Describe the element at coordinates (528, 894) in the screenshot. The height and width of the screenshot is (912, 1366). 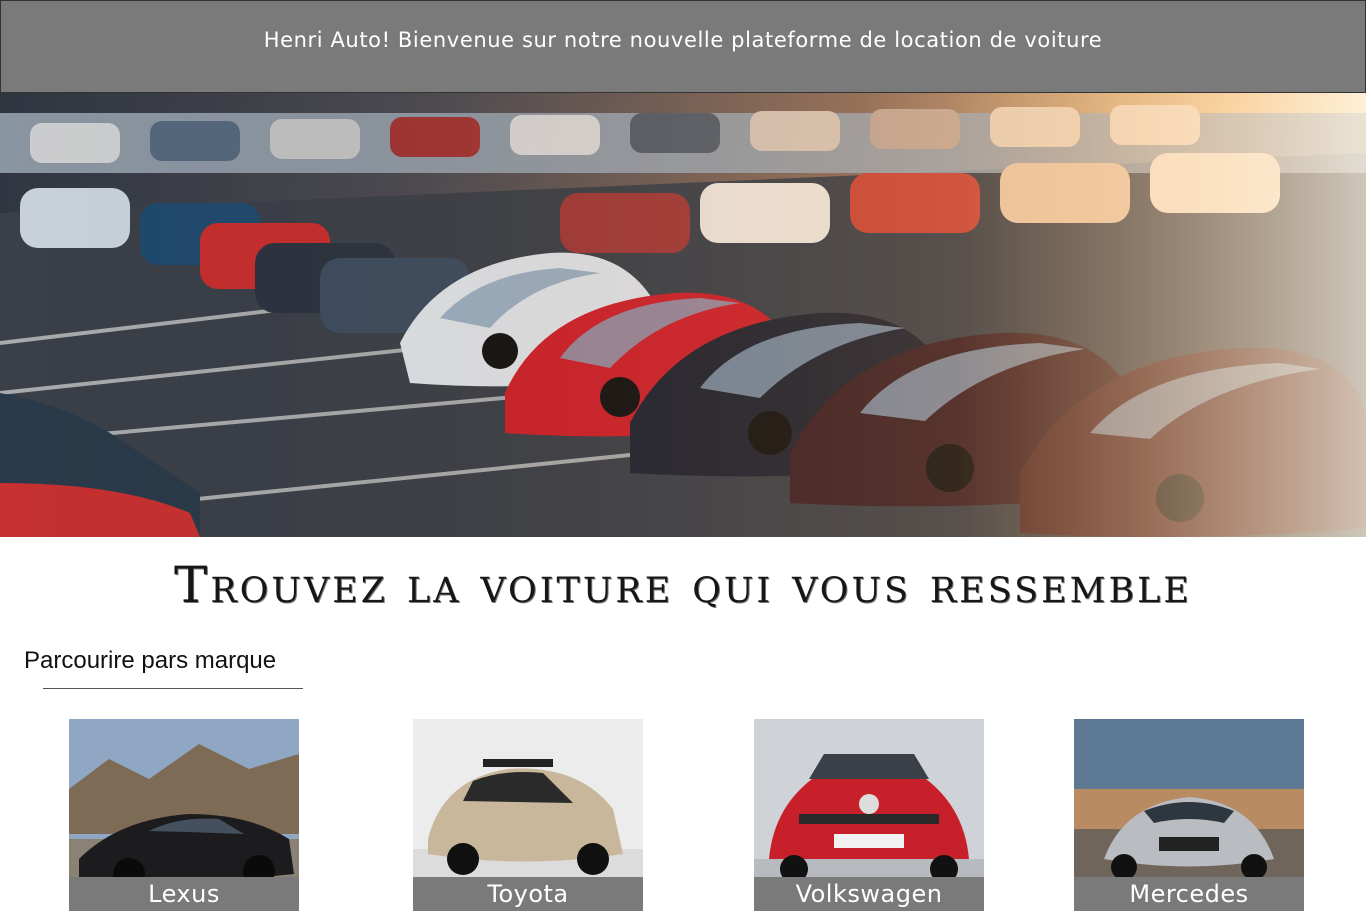
I see `brand-label-toyota: Toyota` at that location.